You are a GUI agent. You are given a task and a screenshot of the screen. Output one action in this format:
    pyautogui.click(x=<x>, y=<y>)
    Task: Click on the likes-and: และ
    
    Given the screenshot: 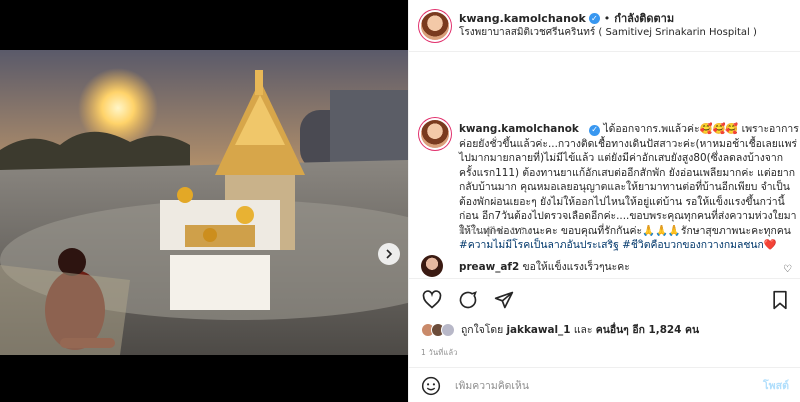 What is the action you would take?
    pyautogui.click(x=583, y=330)
    